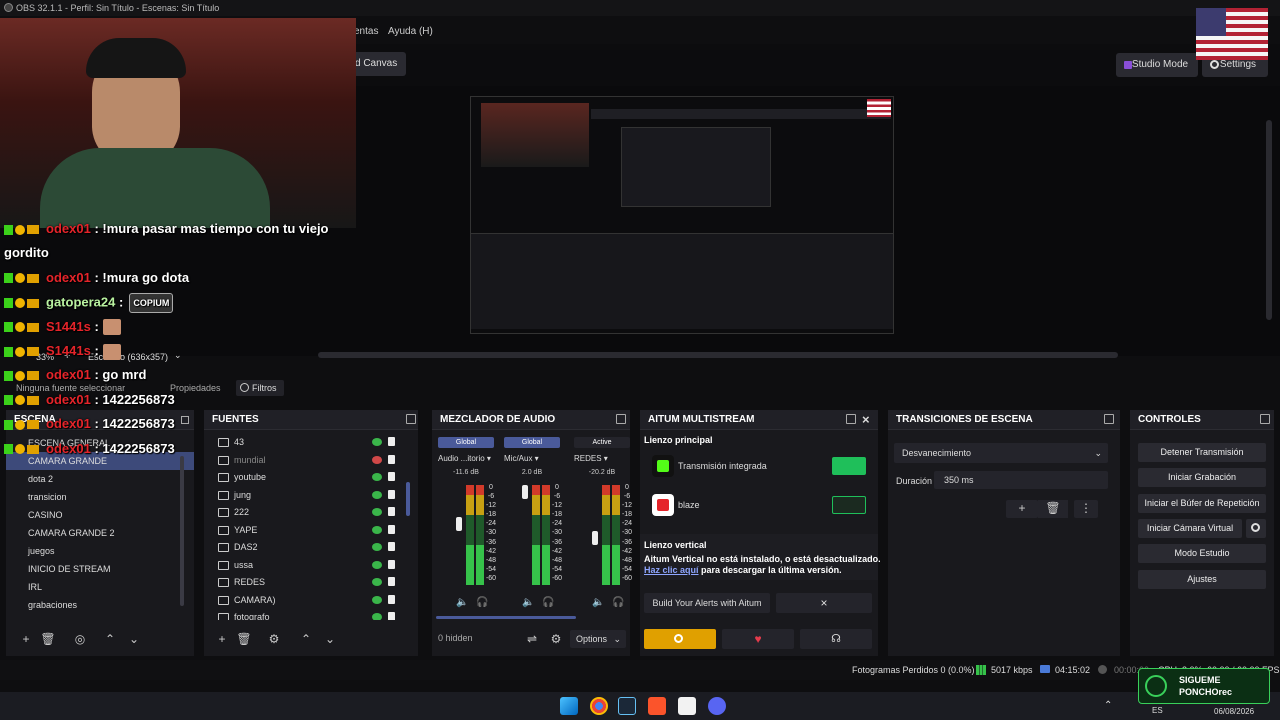  What do you see at coordinates (1108, 705) in the screenshot?
I see `tray-chevron-icon: ⌃` at bounding box center [1108, 705].